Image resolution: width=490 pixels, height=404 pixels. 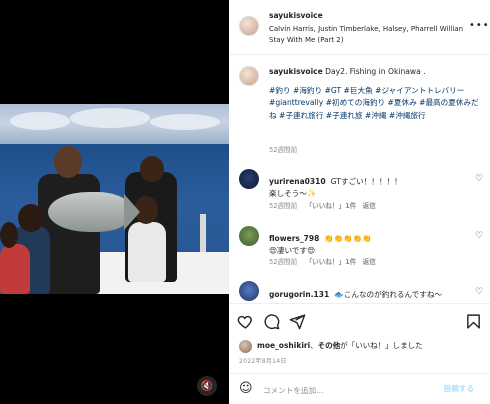 I want to click on add-comment-bar: ☺ 投稿する, so click(x=359, y=388).